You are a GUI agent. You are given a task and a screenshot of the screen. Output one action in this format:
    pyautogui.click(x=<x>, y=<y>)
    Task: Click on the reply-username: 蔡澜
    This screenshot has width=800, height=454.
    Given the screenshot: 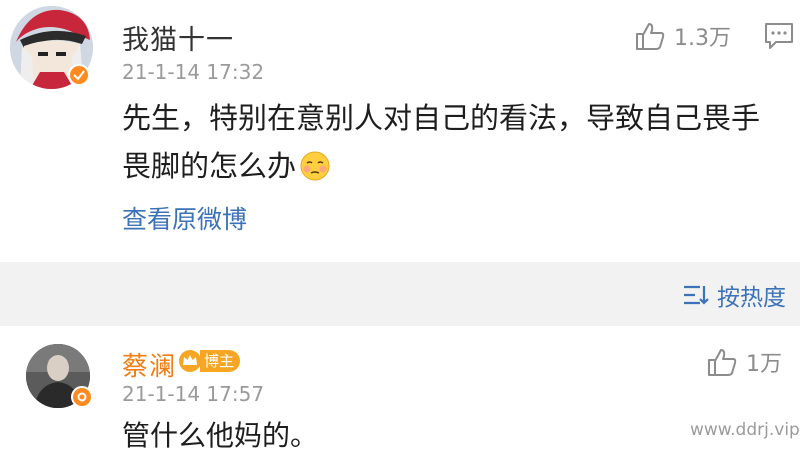 What is the action you would take?
    pyautogui.click(x=149, y=364)
    